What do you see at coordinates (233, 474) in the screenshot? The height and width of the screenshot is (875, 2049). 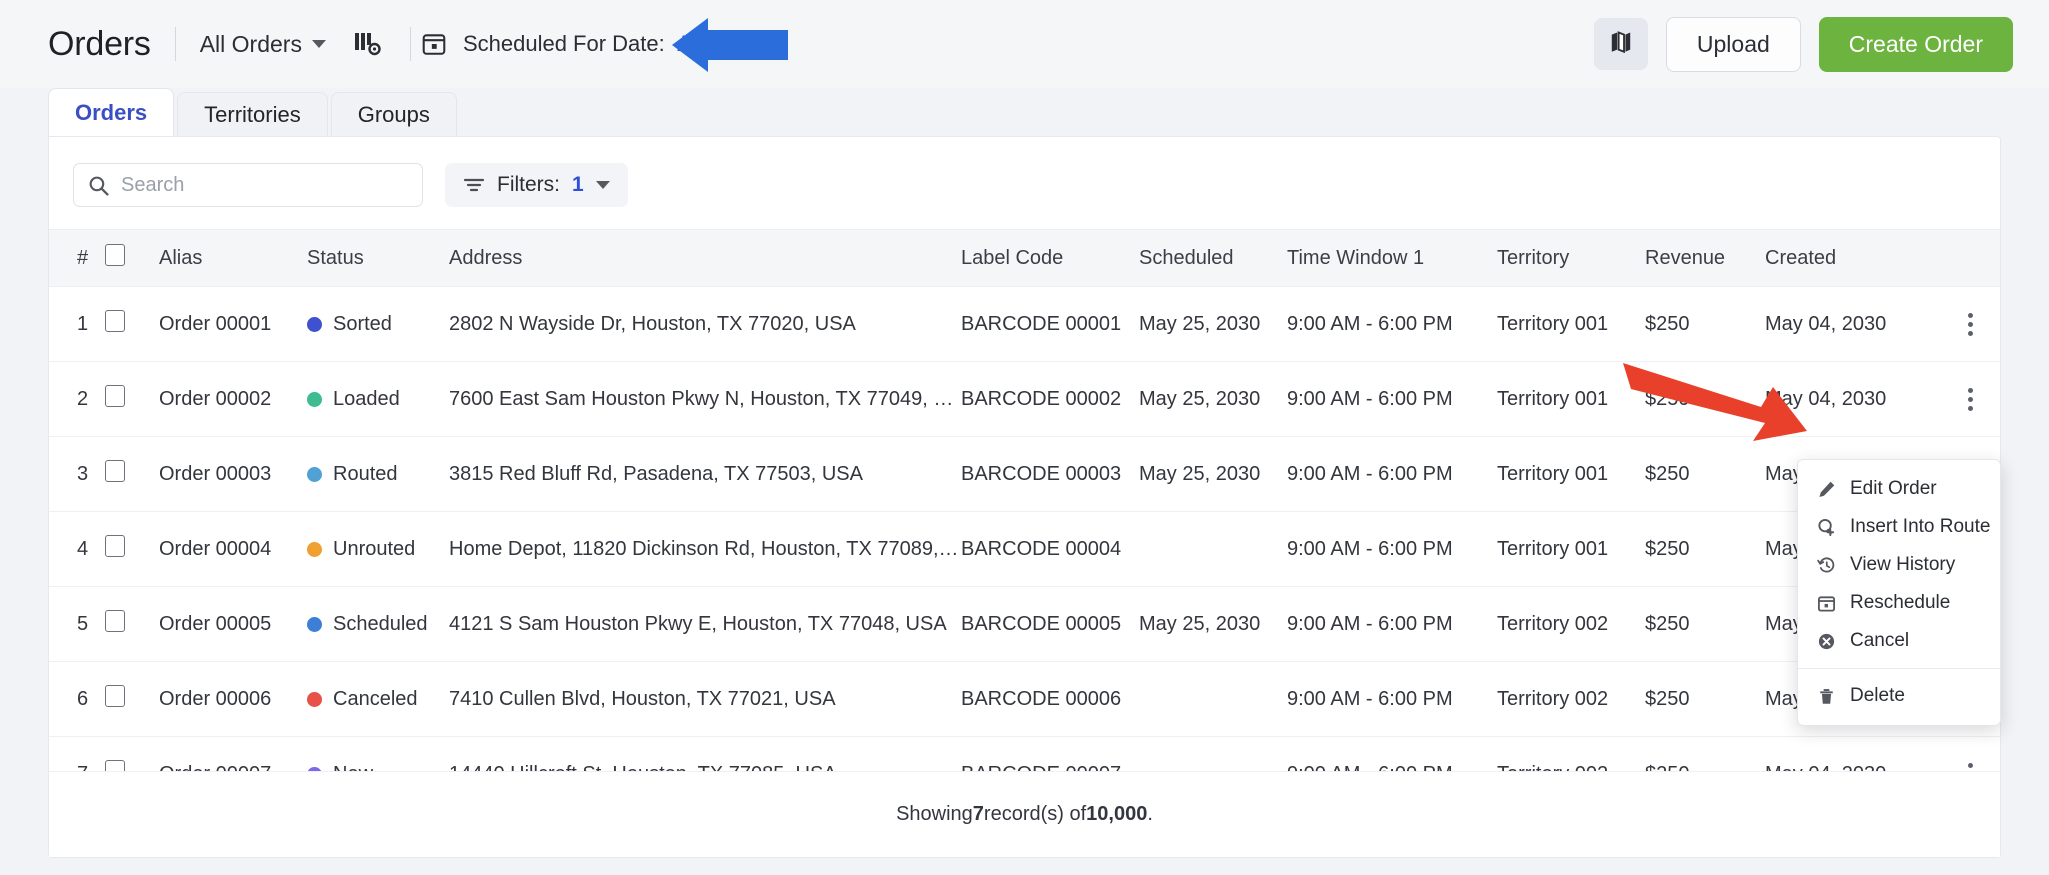 I see `cell-alias: Order 00003` at bounding box center [233, 474].